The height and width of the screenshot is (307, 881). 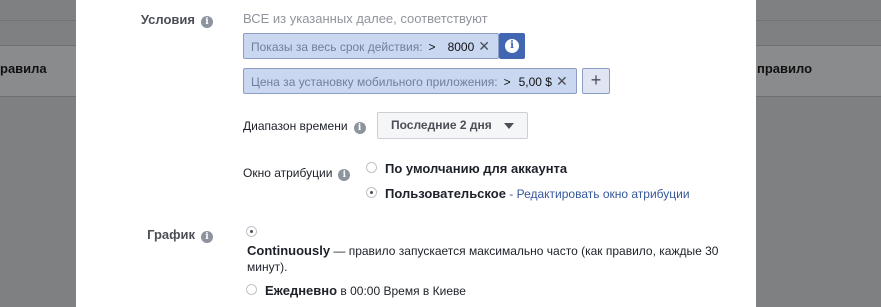 I want to click on schedule-daily-option: Ежедневно в 00:00 Время в Киеве, so click(x=365, y=291).